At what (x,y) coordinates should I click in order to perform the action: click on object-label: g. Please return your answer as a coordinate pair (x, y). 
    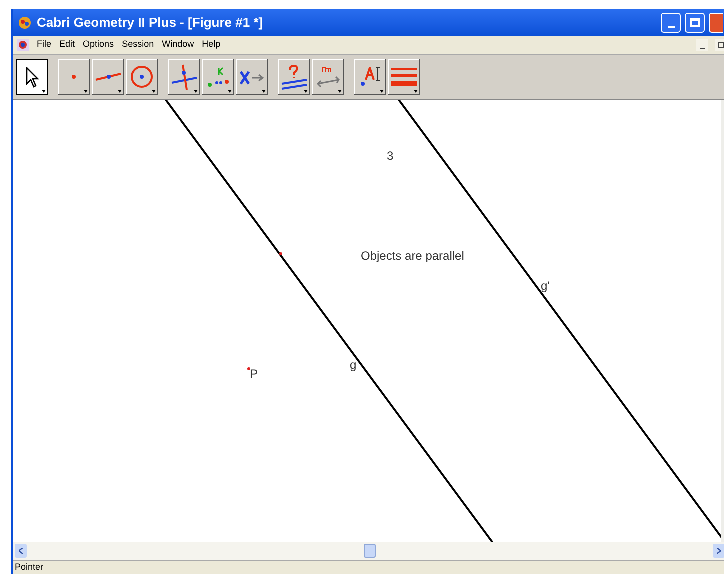
    Looking at the image, I should click on (353, 365).